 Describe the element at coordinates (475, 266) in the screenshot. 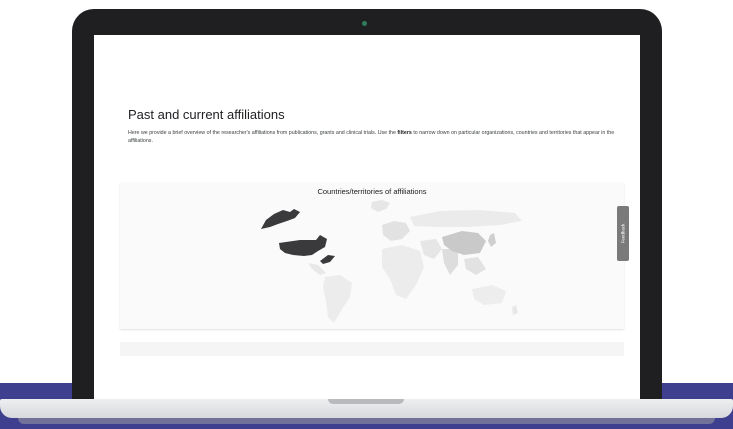

I see `map-region-southeast-asia` at that location.